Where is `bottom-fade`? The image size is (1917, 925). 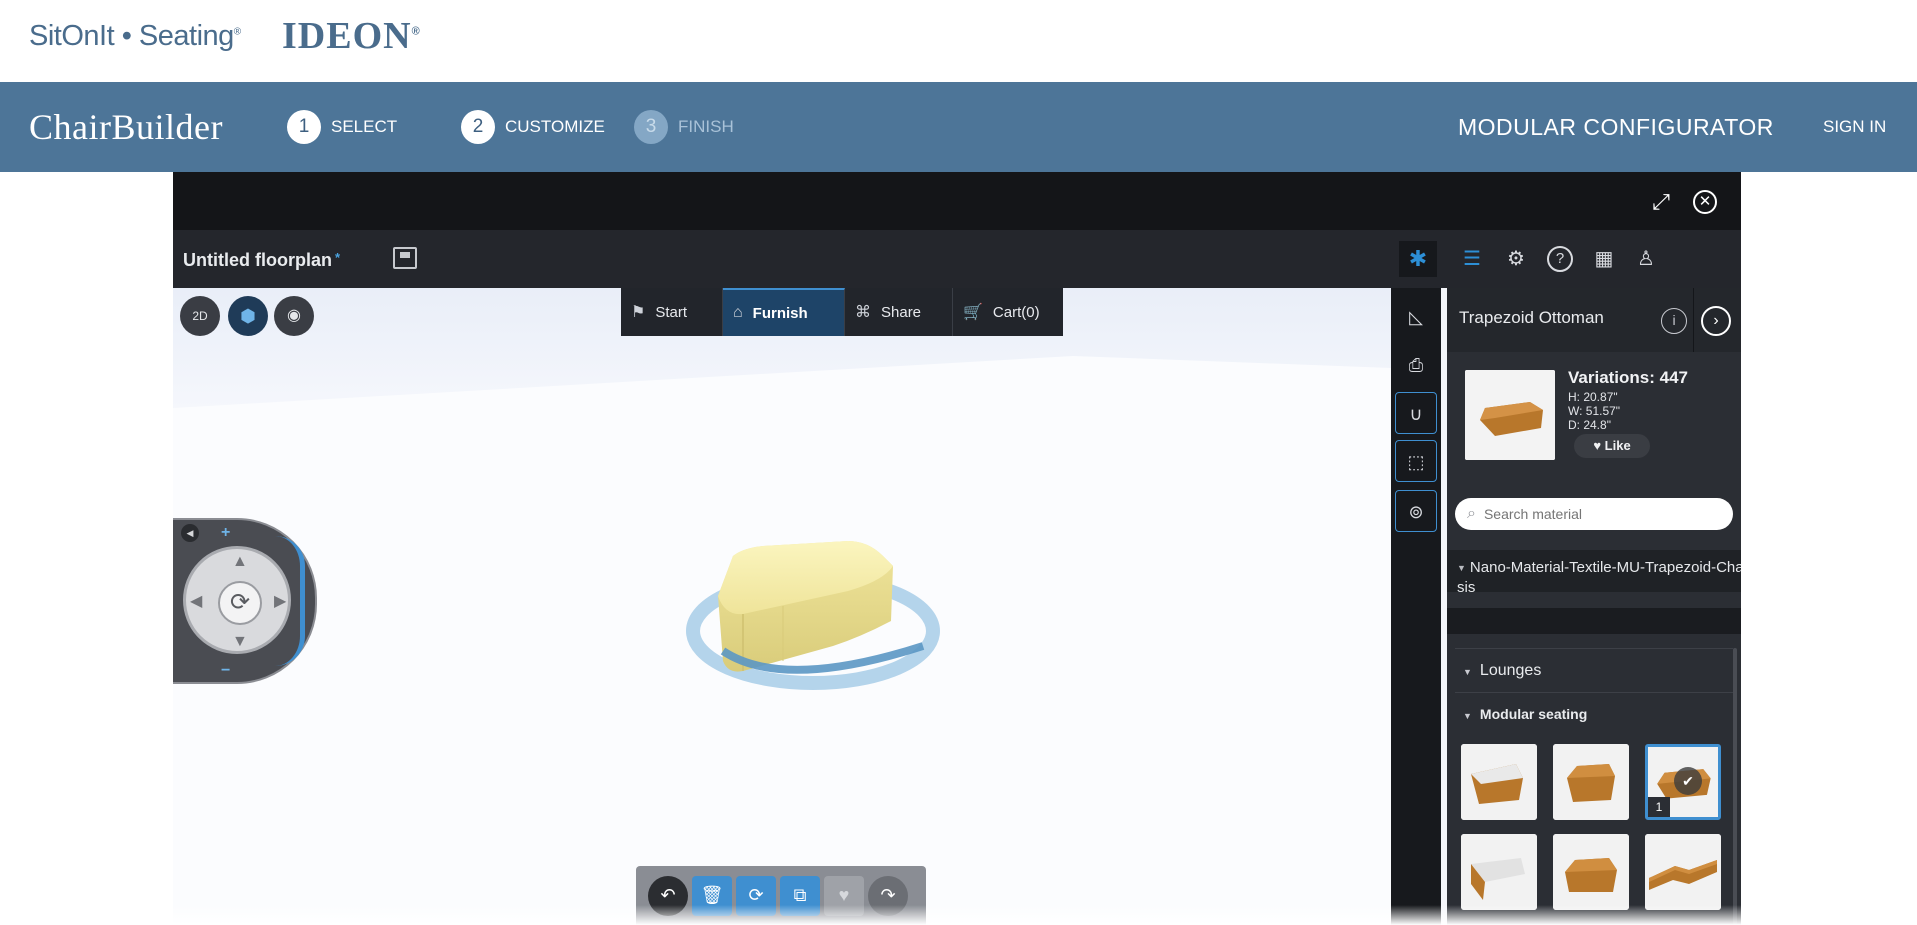 bottom-fade is located at coordinates (958, 915).